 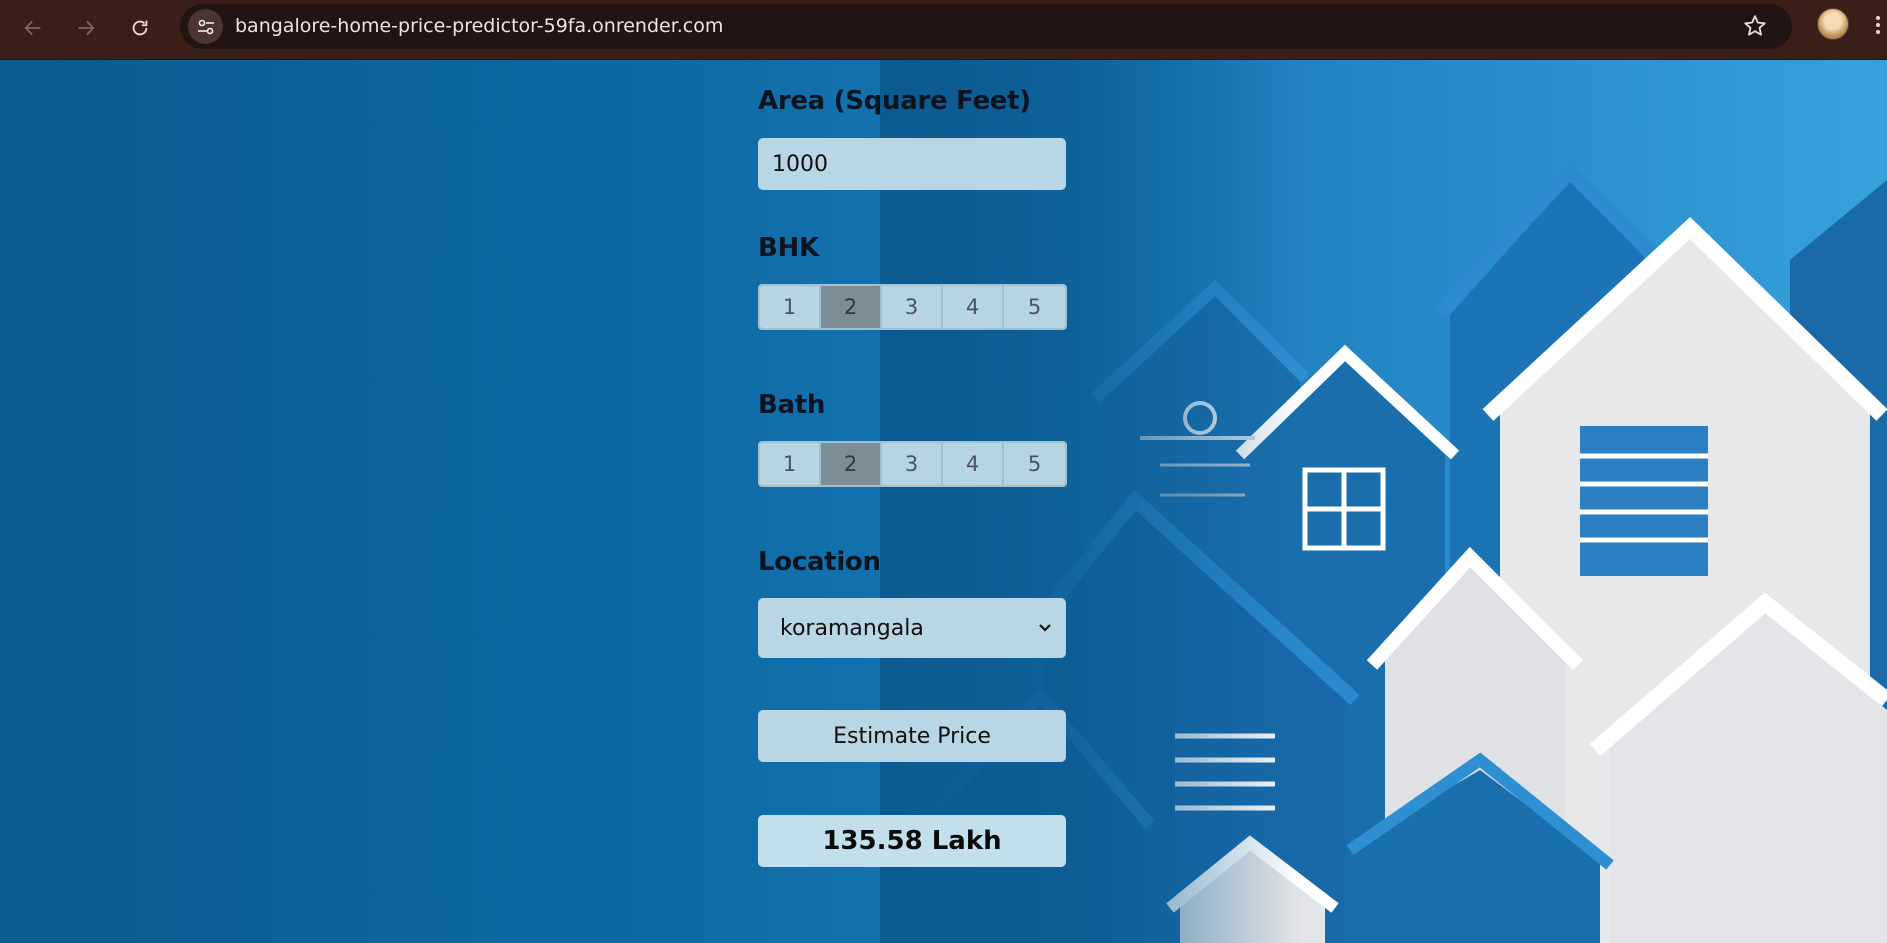 I want to click on area-label: Area (Square Feet), so click(x=894, y=101).